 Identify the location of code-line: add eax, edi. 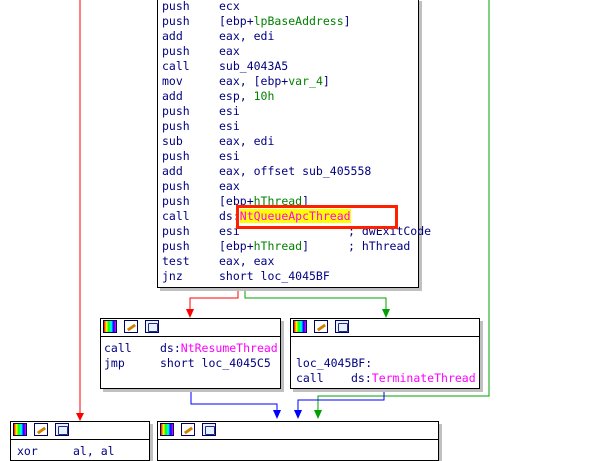
(352, 36).